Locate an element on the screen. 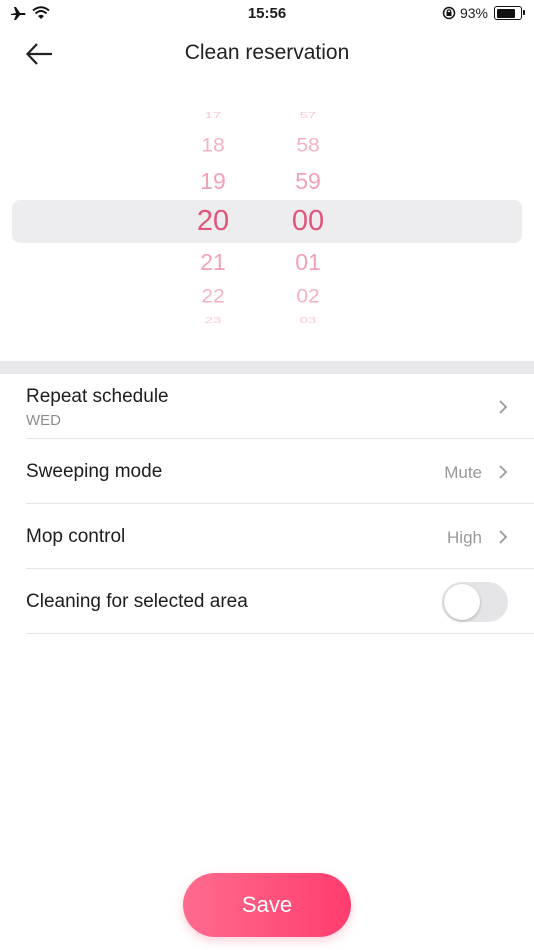 This screenshot has height=950, width=534. mop-control-row: Mop control High is located at coordinates (280, 536).